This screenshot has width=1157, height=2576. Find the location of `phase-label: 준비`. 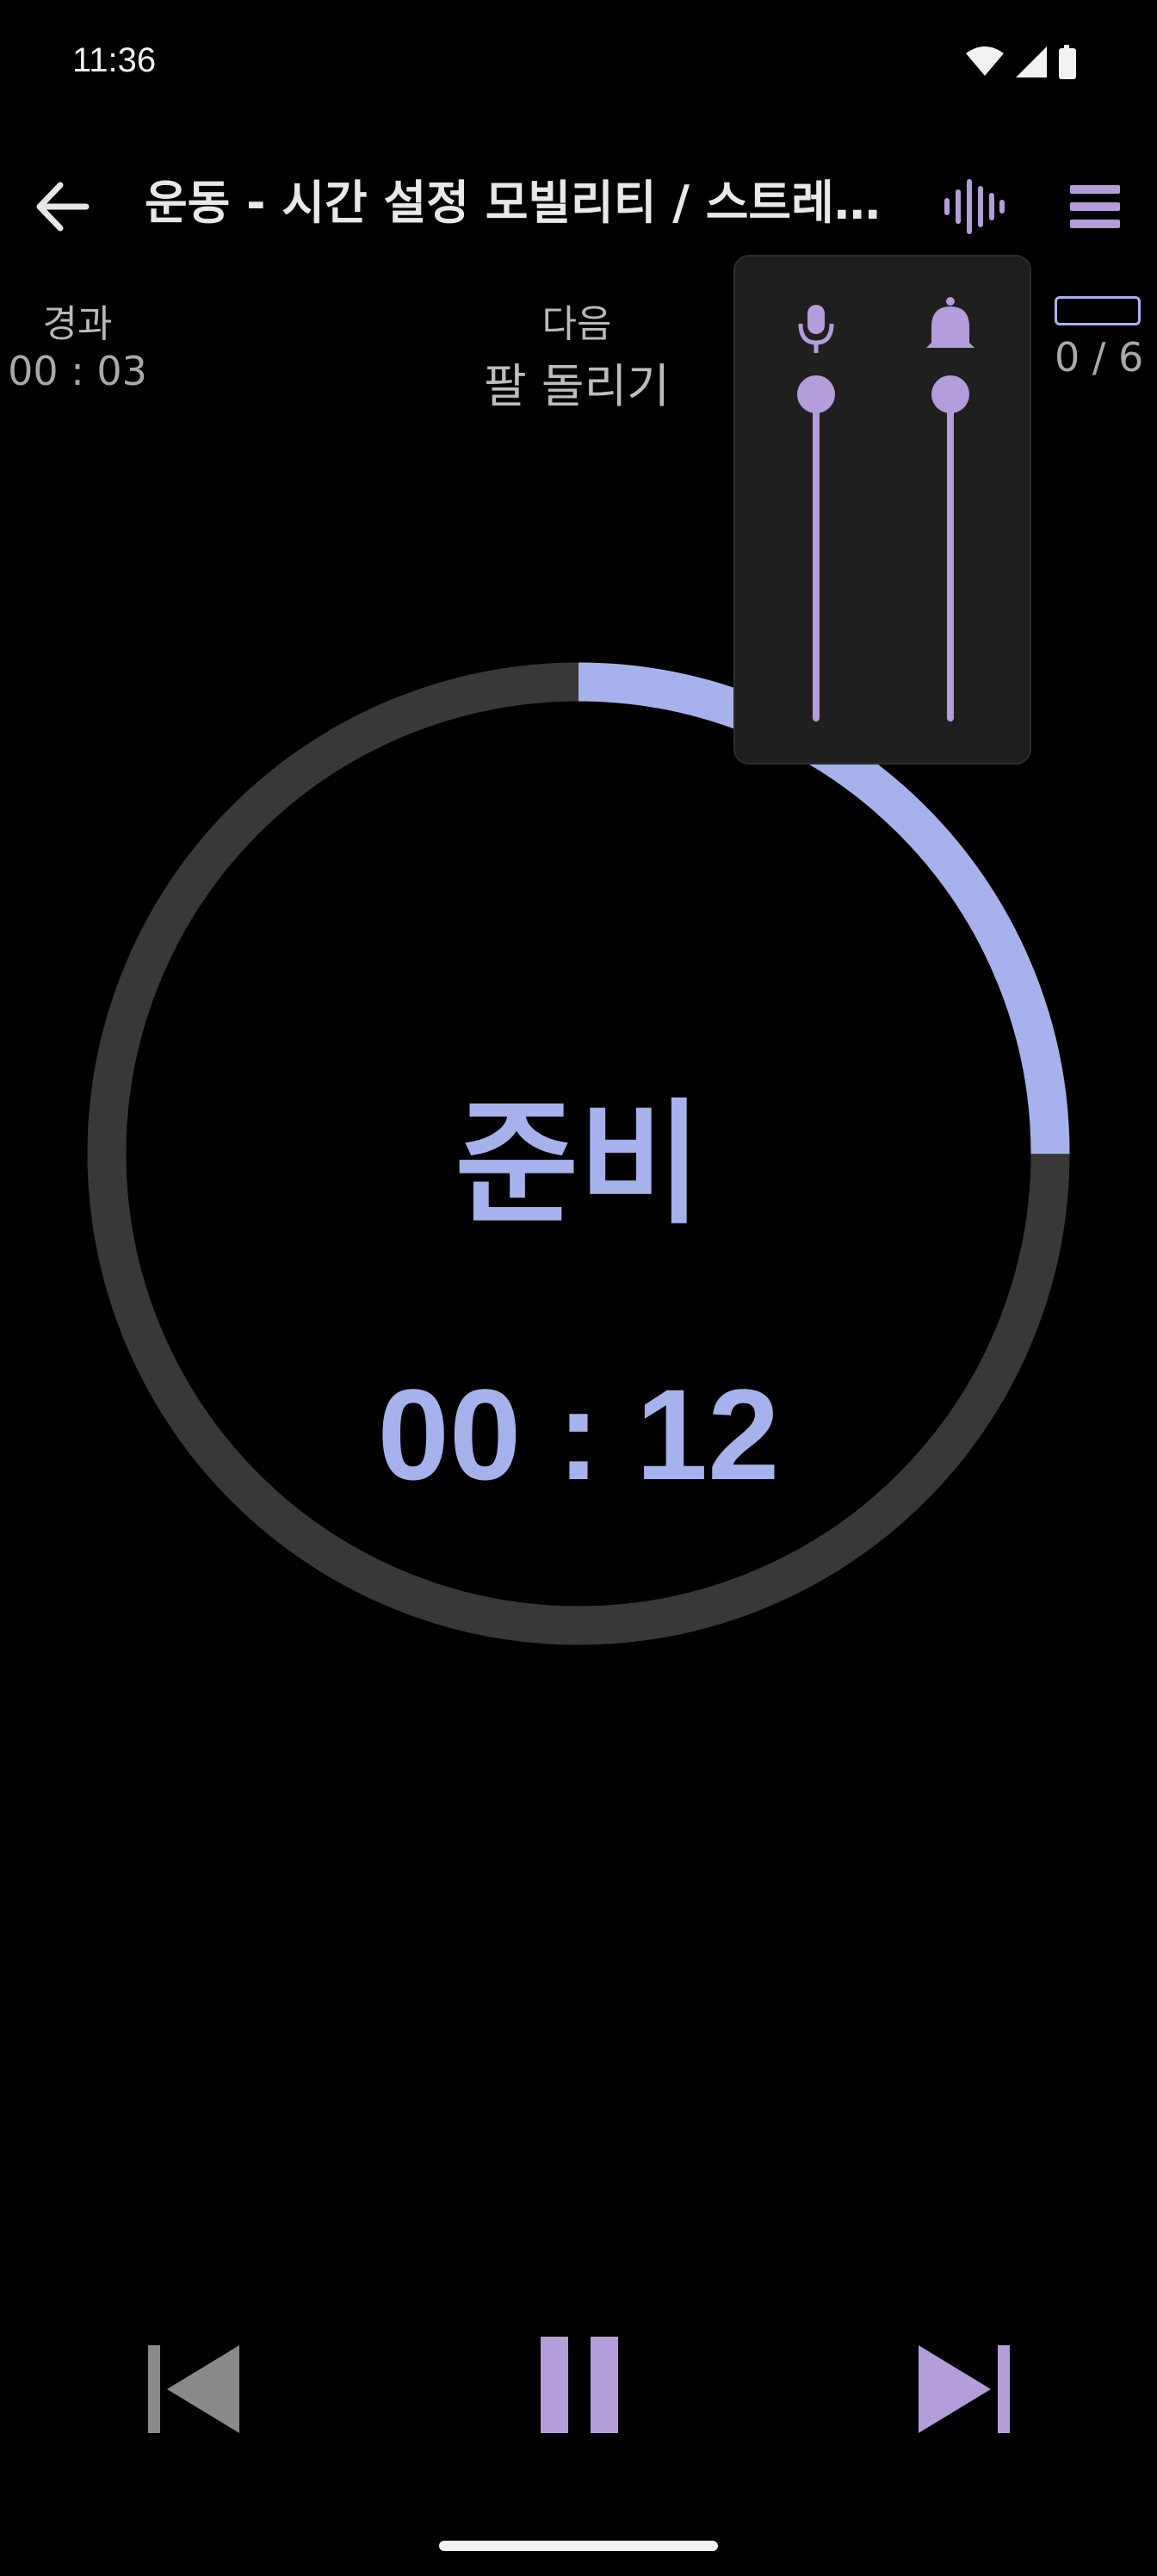

phase-label: 준비 is located at coordinates (579, 1164).